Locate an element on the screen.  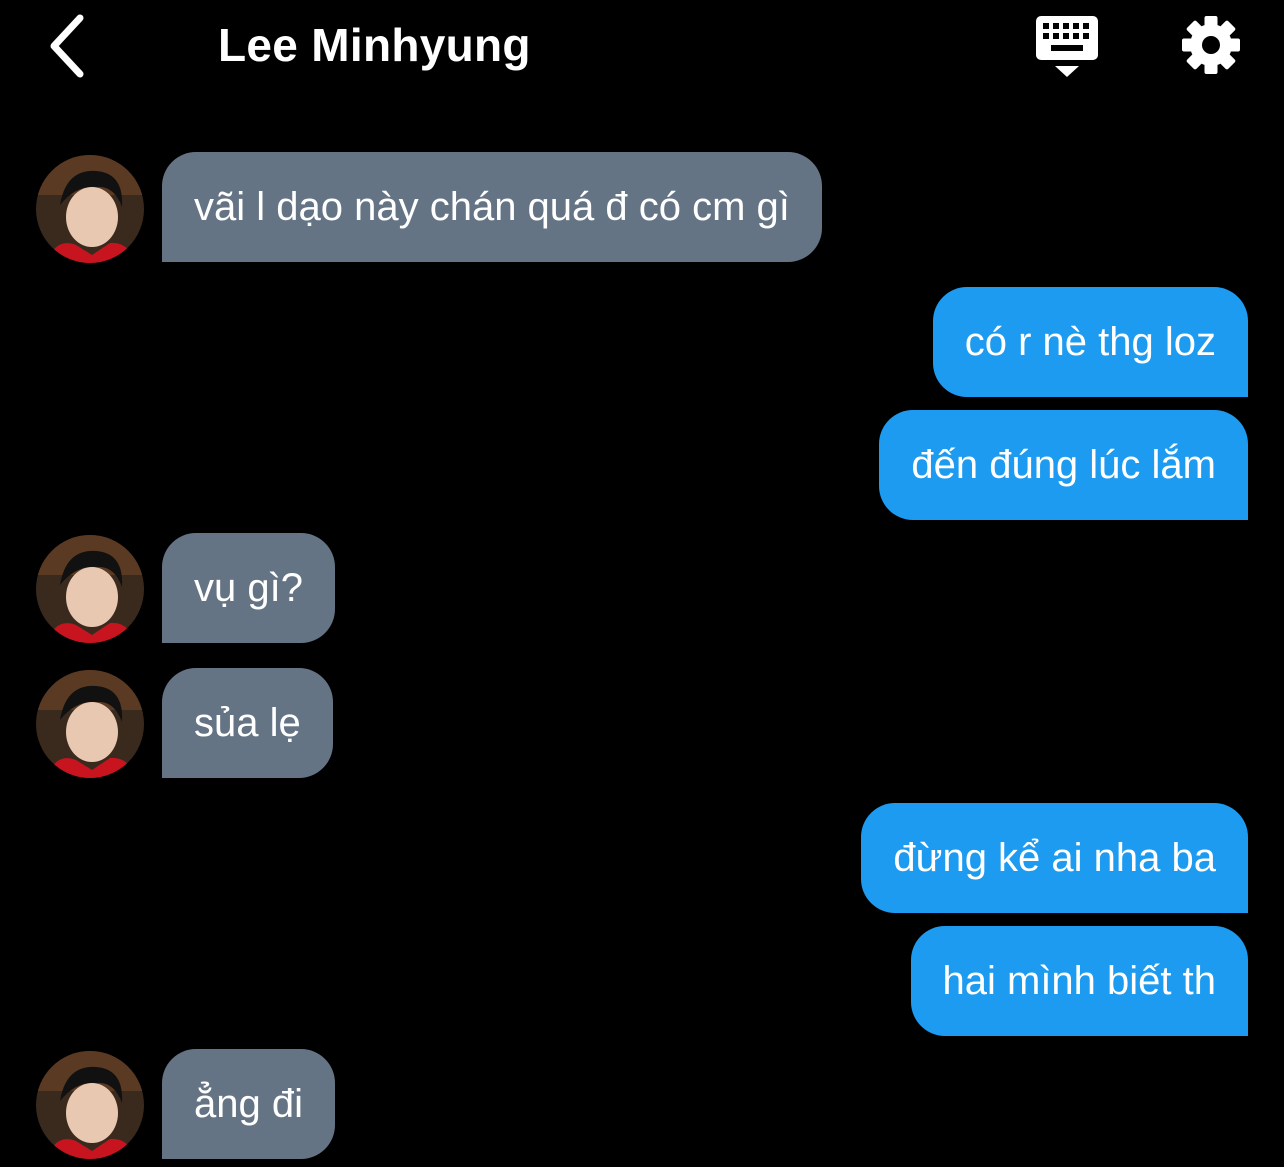
chat-header: Lee Minhyung is located at coordinates (642, 50).